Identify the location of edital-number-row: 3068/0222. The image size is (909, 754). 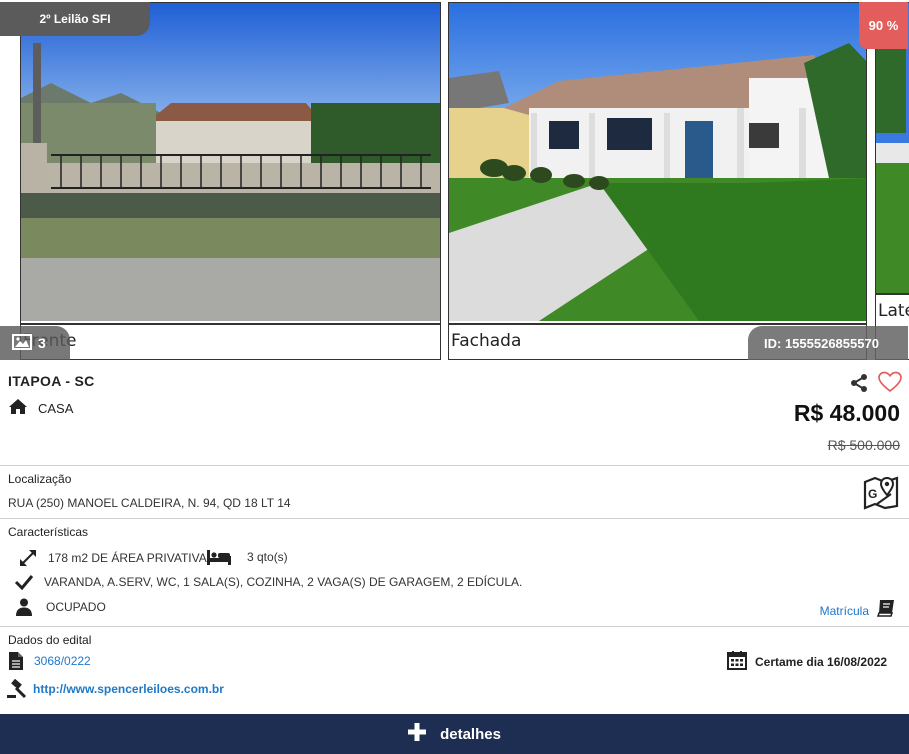
(48, 661).